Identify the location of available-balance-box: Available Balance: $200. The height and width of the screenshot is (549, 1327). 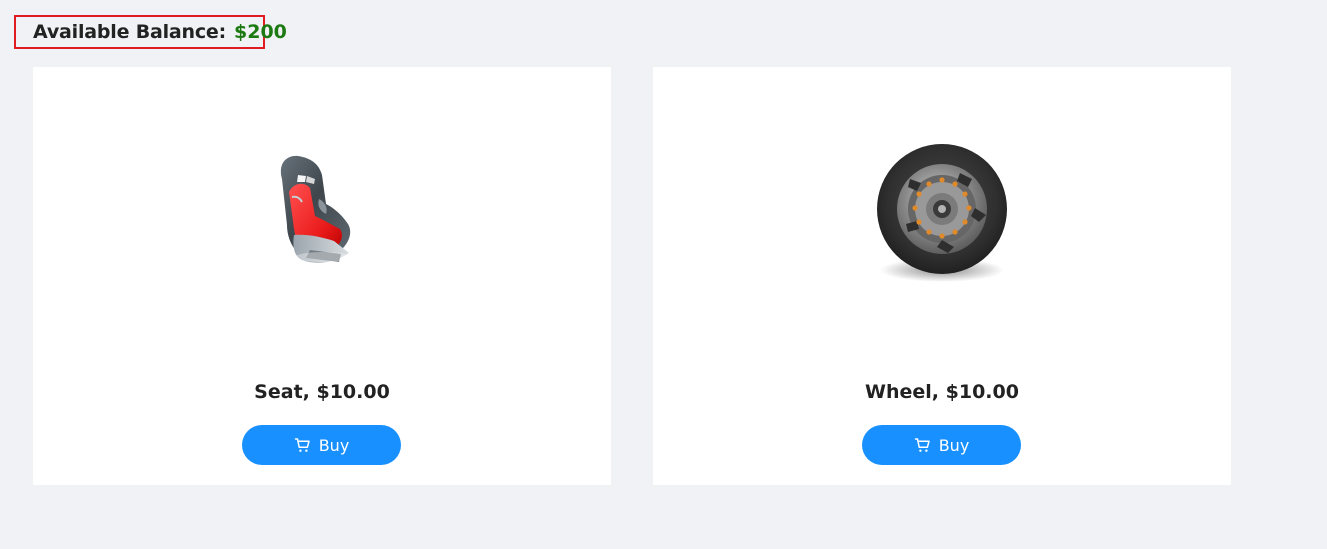
(150, 32).